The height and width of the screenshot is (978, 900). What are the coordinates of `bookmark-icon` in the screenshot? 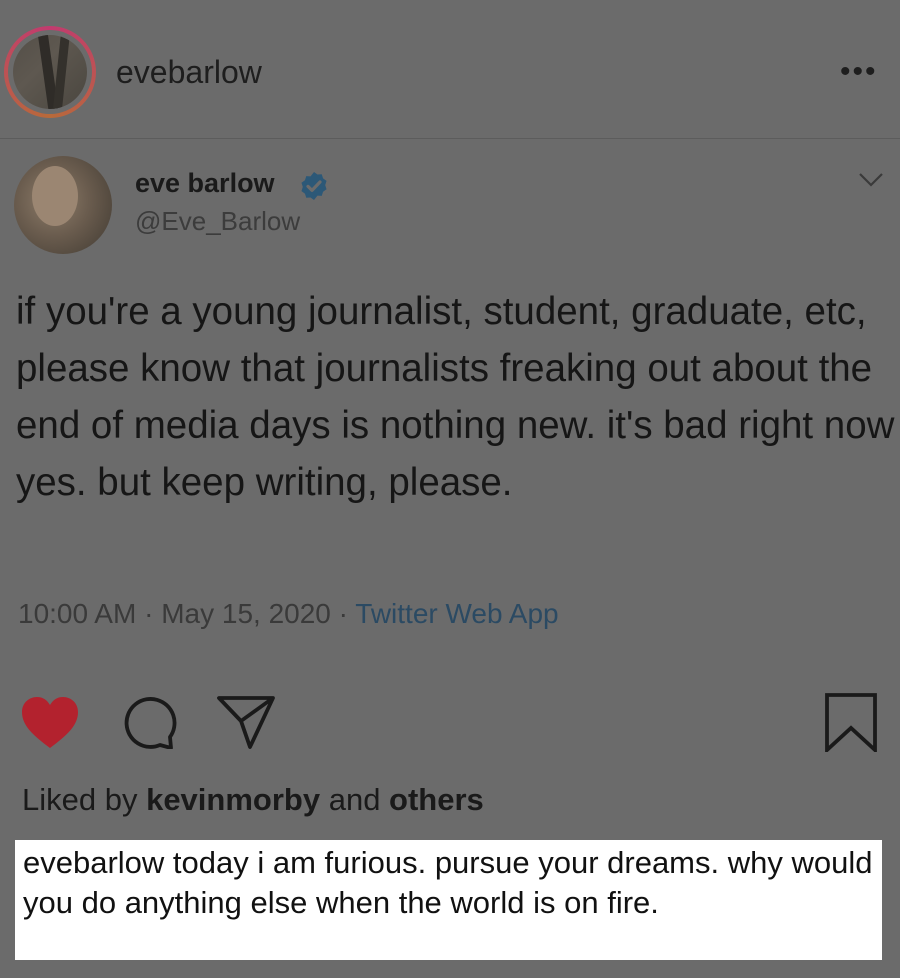 It's located at (851, 722).